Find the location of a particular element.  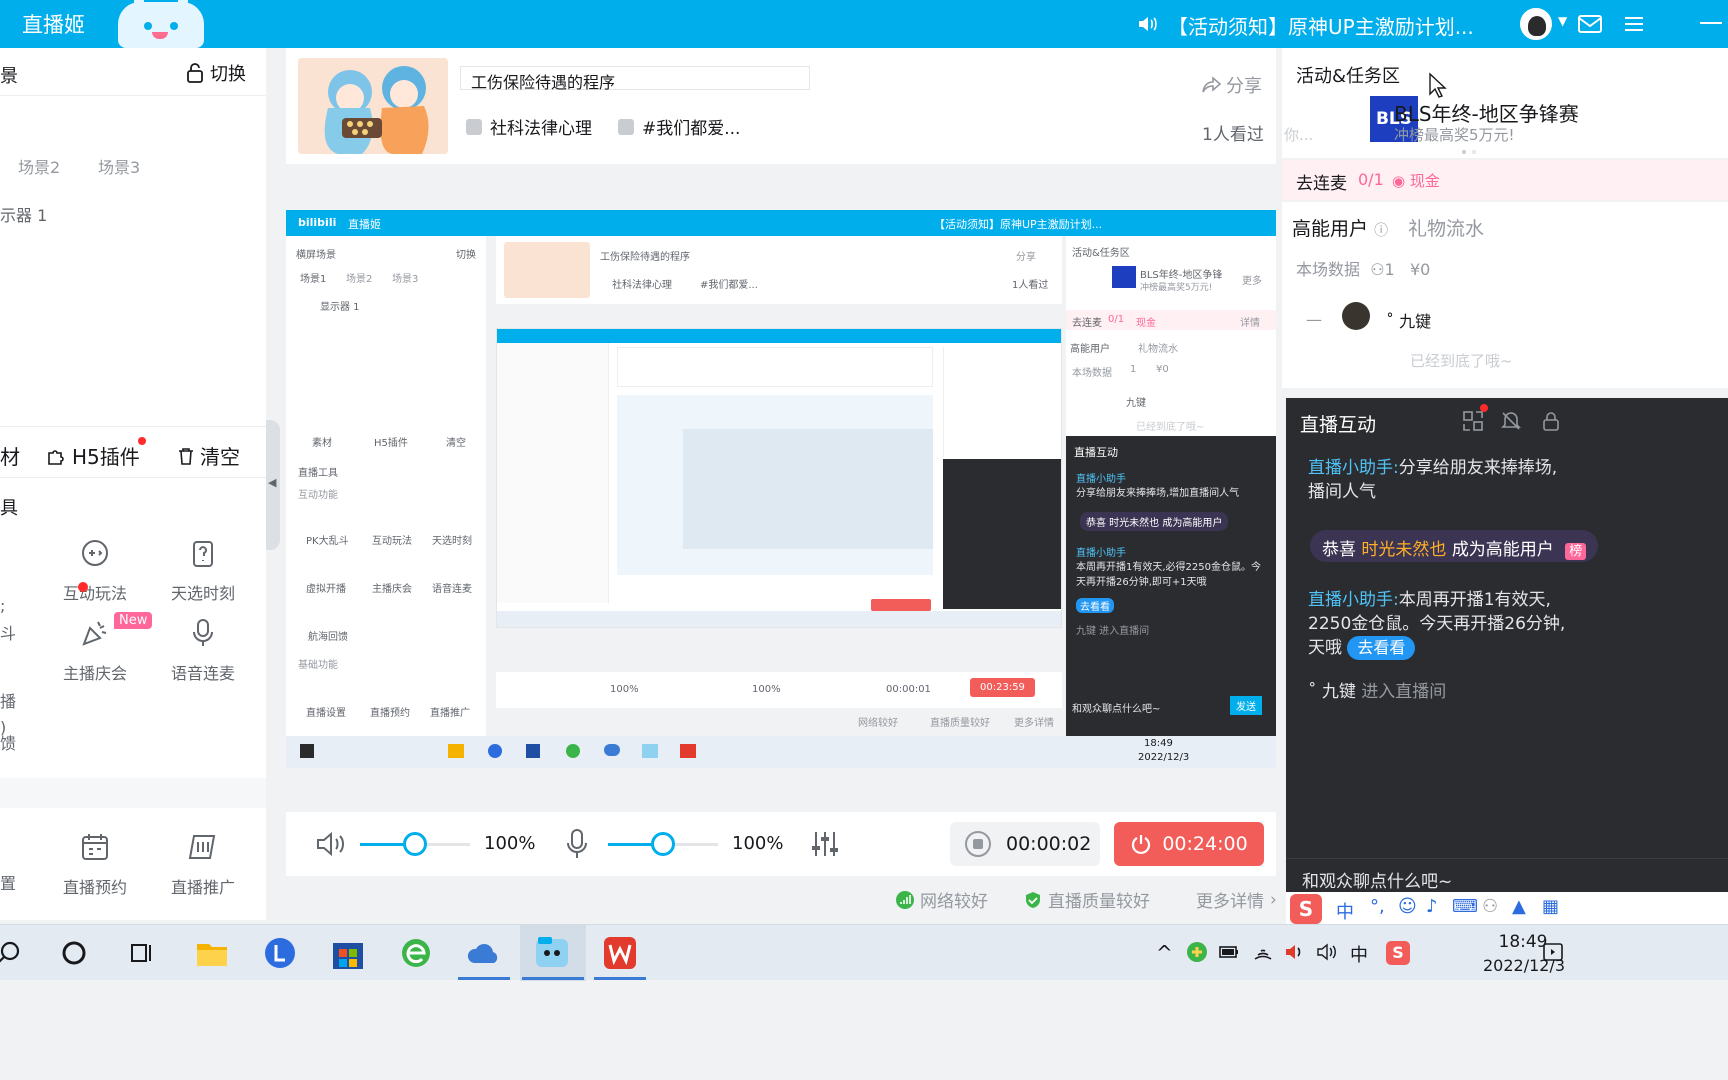

file-explorer-icon is located at coordinates (212, 953).